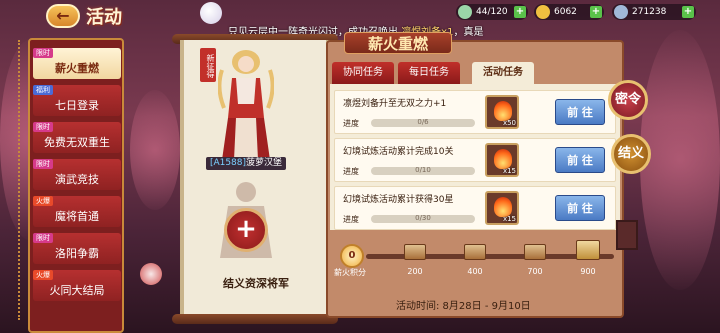 This screenshot has width=720, height=333. Describe the element at coordinates (211, 13) in the screenshot. I see `cloud-icon` at that location.